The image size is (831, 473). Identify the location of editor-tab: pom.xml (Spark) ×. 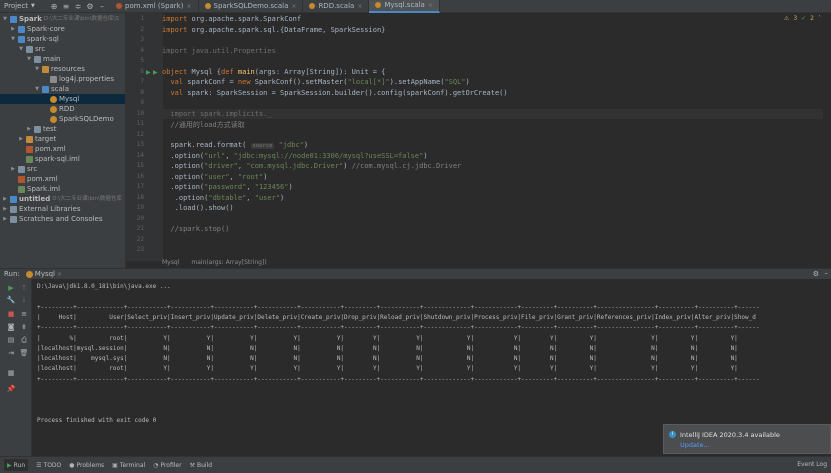
(154, 6).